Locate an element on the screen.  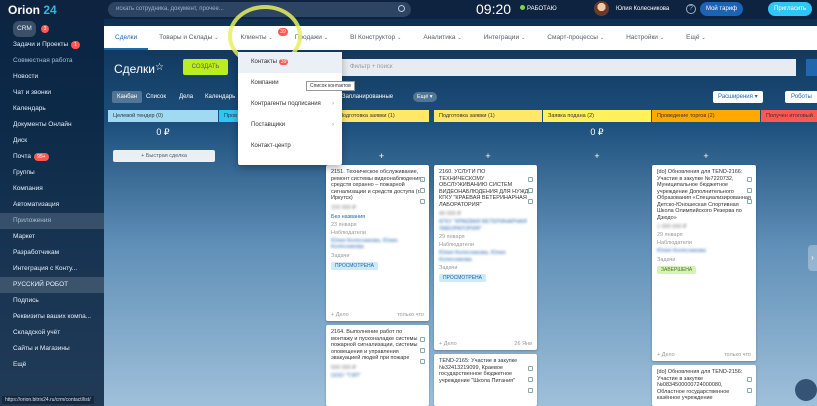
tab-settings: Настройки ⌄ is located at coordinates (645, 38).